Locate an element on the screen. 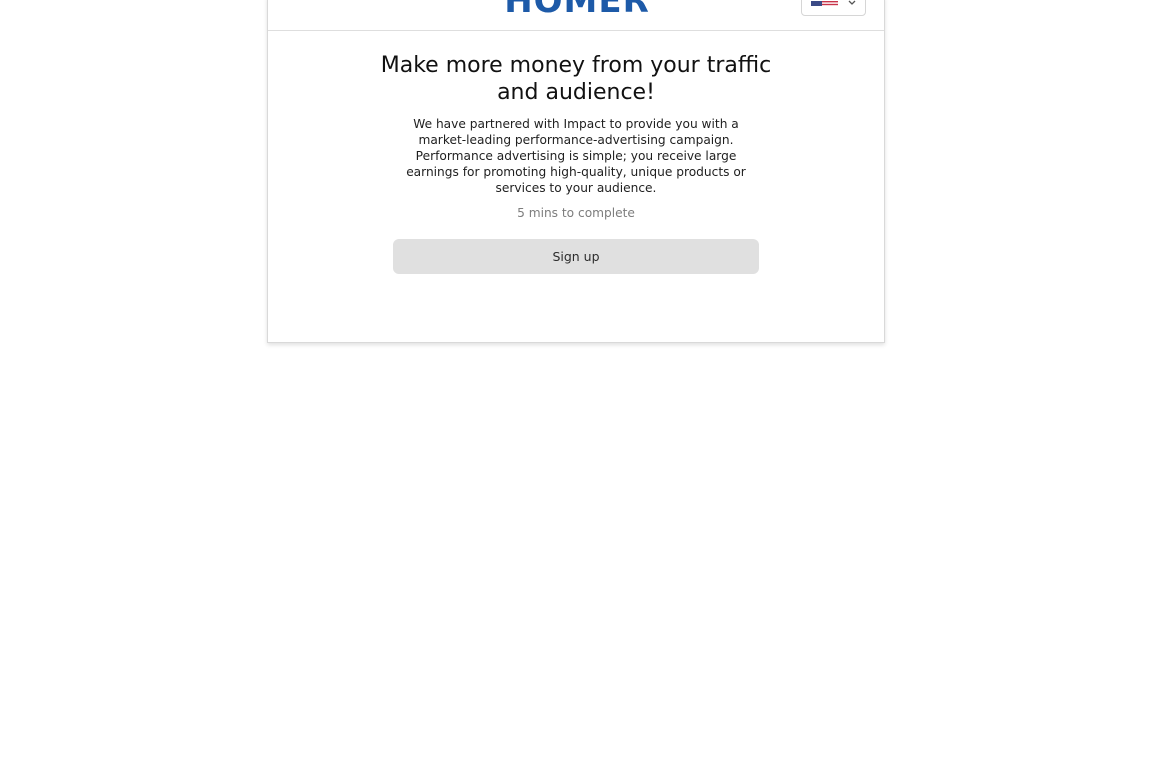 This screenshot has width=1152, height=768. us-flag-icon is located at coordinates (824, 3).